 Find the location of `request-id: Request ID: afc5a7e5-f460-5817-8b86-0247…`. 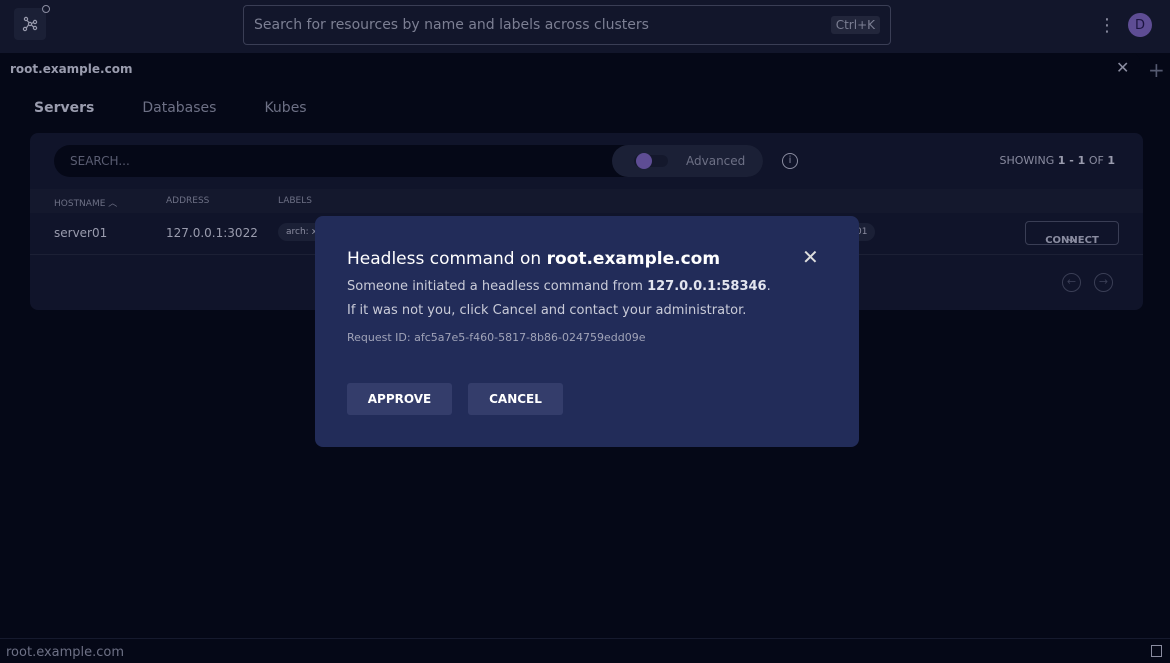

request-id: Request ID: afc5a7e5-f460-5817-8b86-0247… is located at coordinates (496, 337).